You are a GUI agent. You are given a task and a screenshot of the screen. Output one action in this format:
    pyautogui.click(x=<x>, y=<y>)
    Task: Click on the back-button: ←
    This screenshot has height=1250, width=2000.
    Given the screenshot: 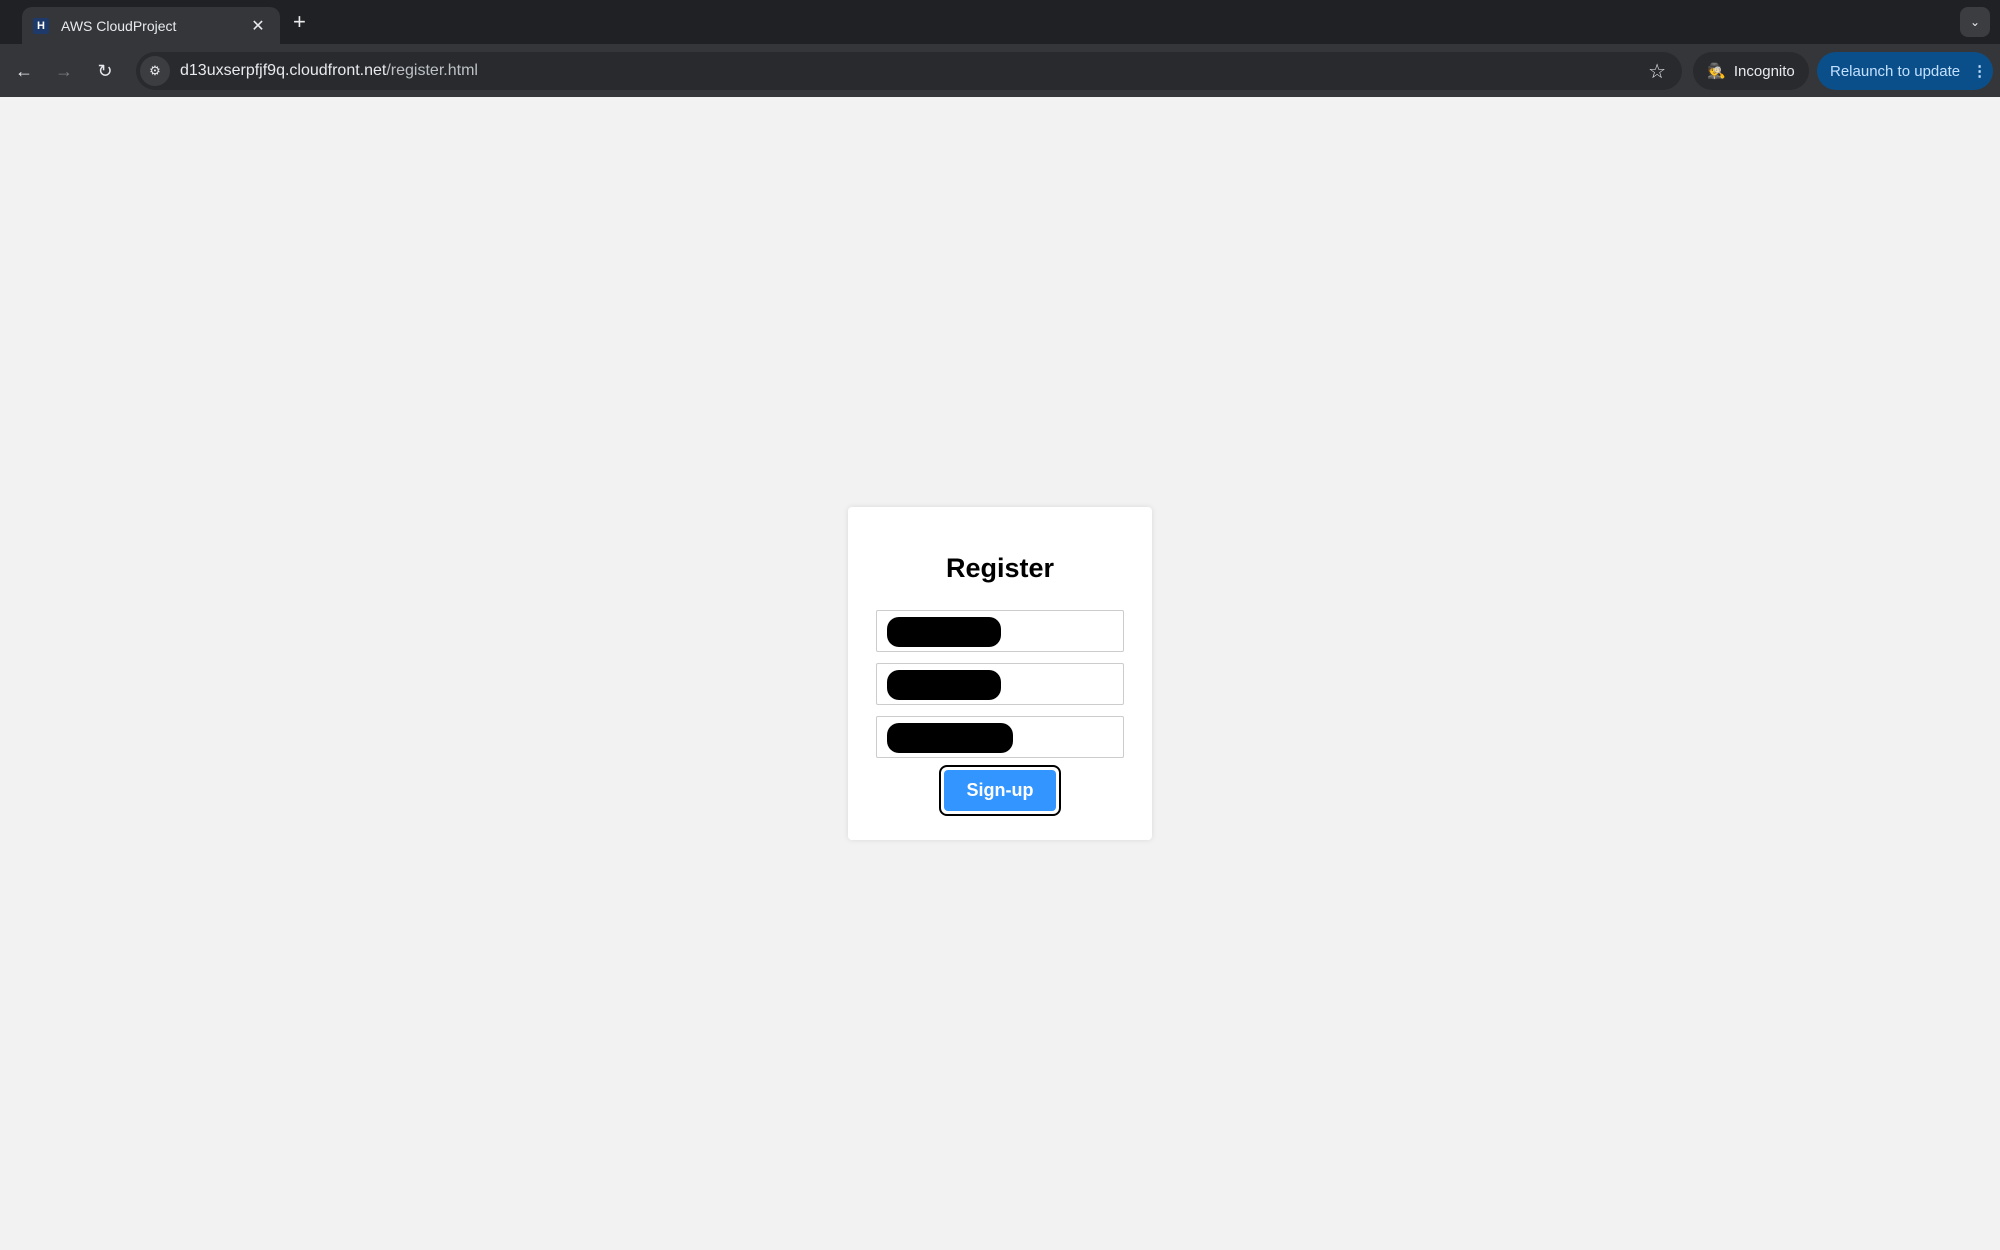 What is the action you would take?
    pyautogui.click(x=24, y=71)
    